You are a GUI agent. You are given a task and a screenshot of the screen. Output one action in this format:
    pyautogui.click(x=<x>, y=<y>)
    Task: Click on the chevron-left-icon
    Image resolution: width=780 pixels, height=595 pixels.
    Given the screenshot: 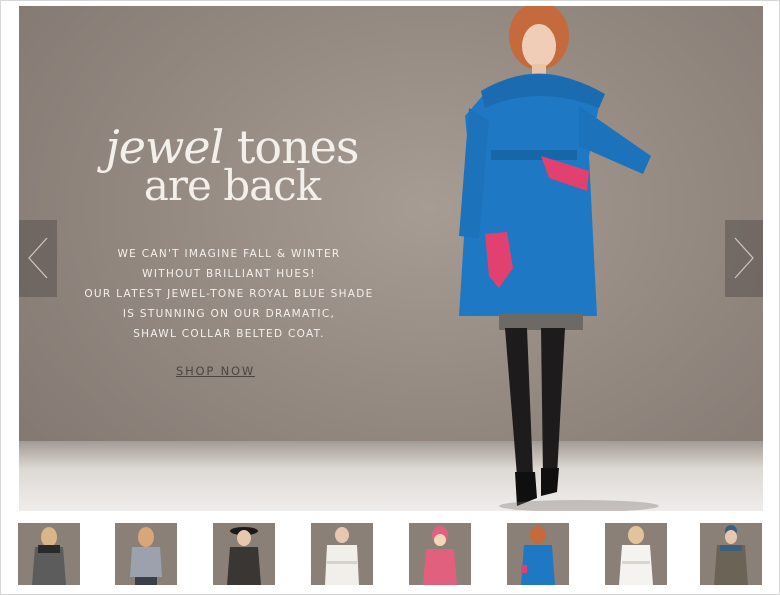 What is the action you would take?
    pyautogui.click(x=38, y=258)
    